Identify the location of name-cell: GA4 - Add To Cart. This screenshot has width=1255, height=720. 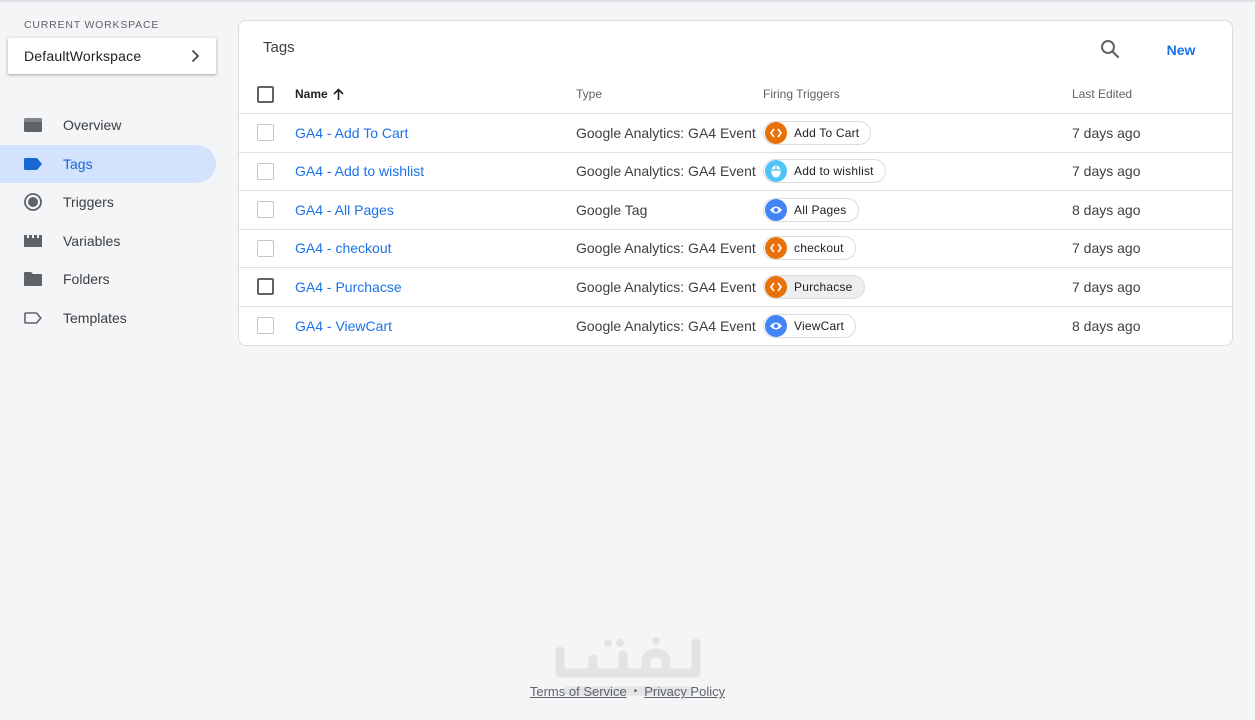
(351, 133).